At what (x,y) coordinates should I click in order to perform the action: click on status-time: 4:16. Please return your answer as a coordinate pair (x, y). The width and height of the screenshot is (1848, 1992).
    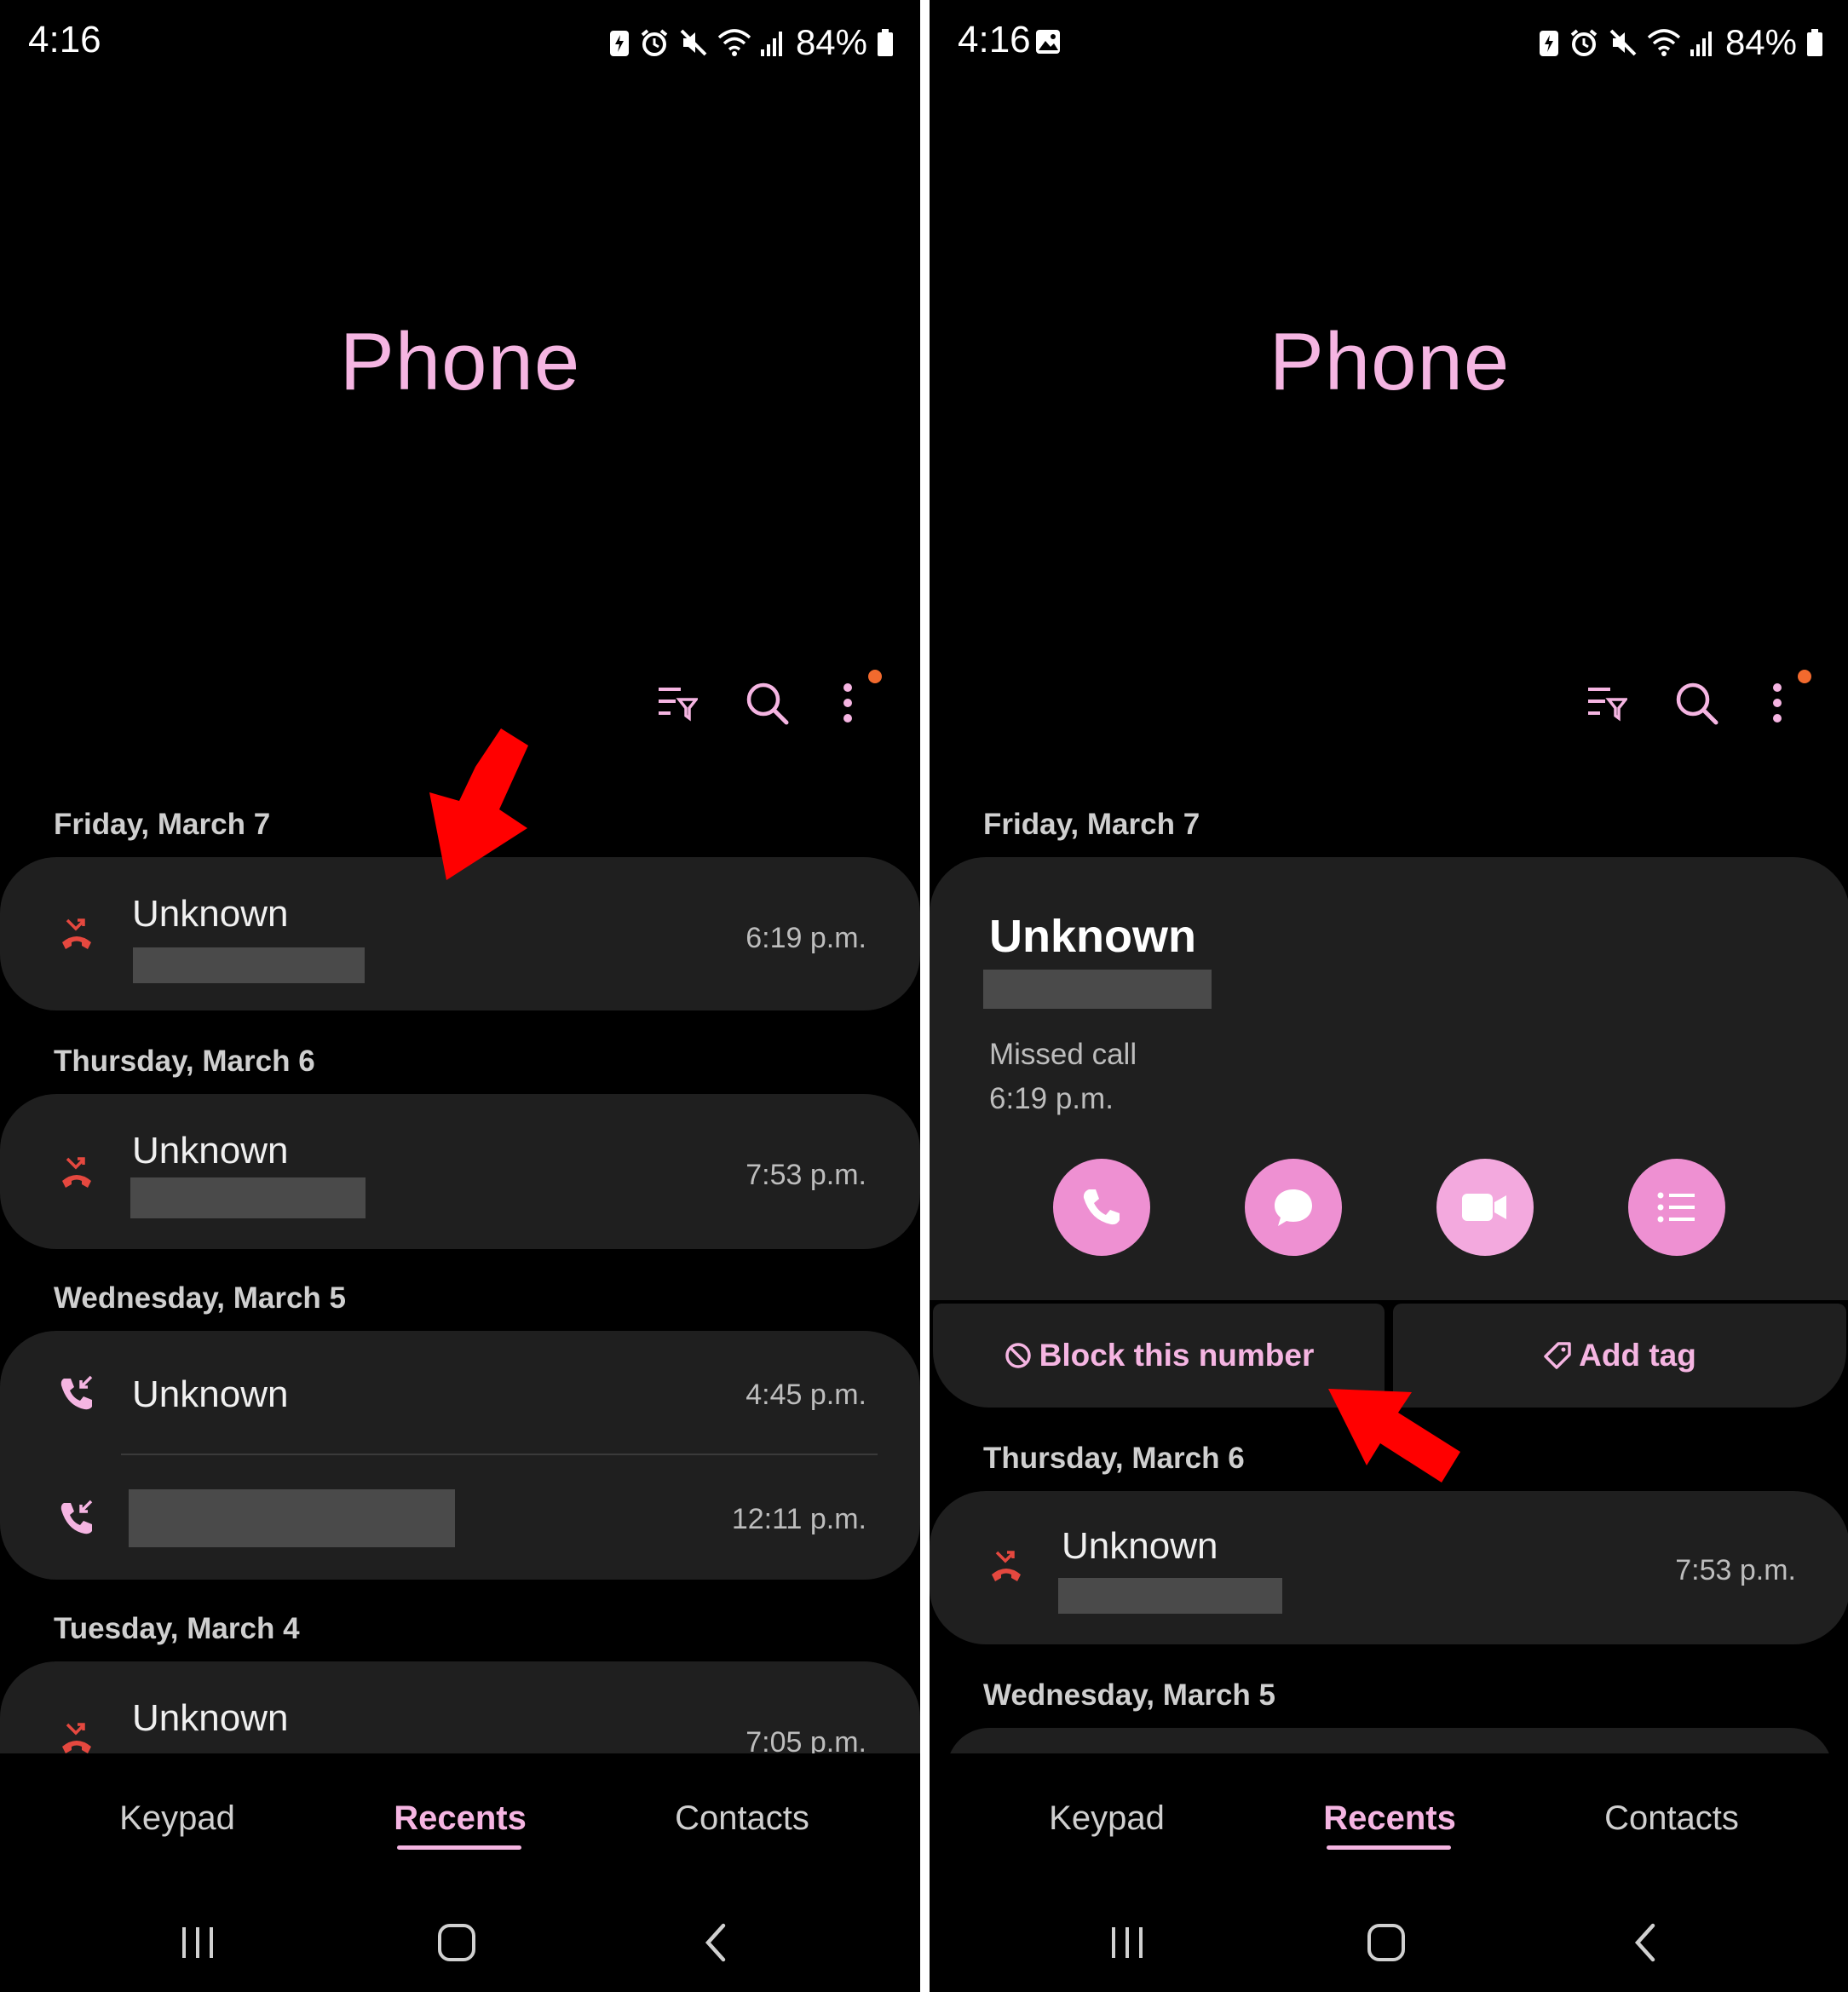
    Looking at the image, I should click on (64, 39).